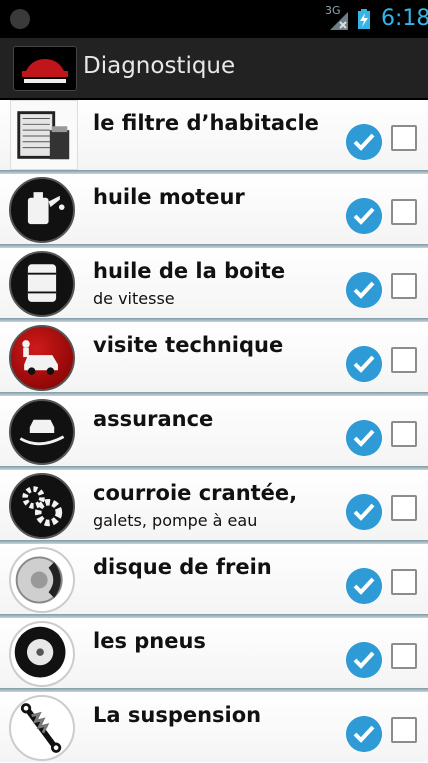 Image resolution: width=428 pixels, height=763 pixels. I want to click on item-title: La suspension, so click(177, 715).